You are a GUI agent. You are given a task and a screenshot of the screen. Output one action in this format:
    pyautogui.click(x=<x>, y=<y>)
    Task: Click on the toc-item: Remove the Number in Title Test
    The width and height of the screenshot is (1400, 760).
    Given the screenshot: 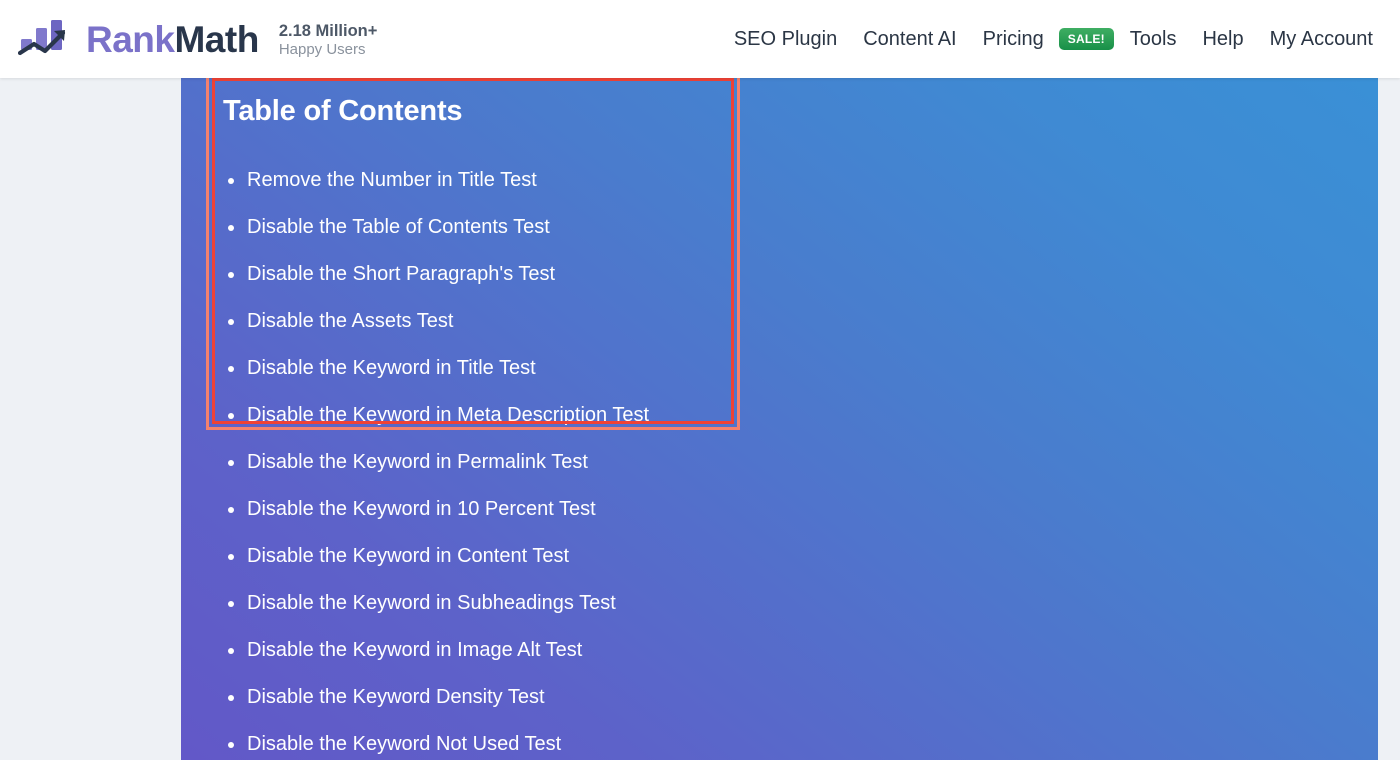 What is the action you would take?
    pyautogui.click(x=436, y=180)
    